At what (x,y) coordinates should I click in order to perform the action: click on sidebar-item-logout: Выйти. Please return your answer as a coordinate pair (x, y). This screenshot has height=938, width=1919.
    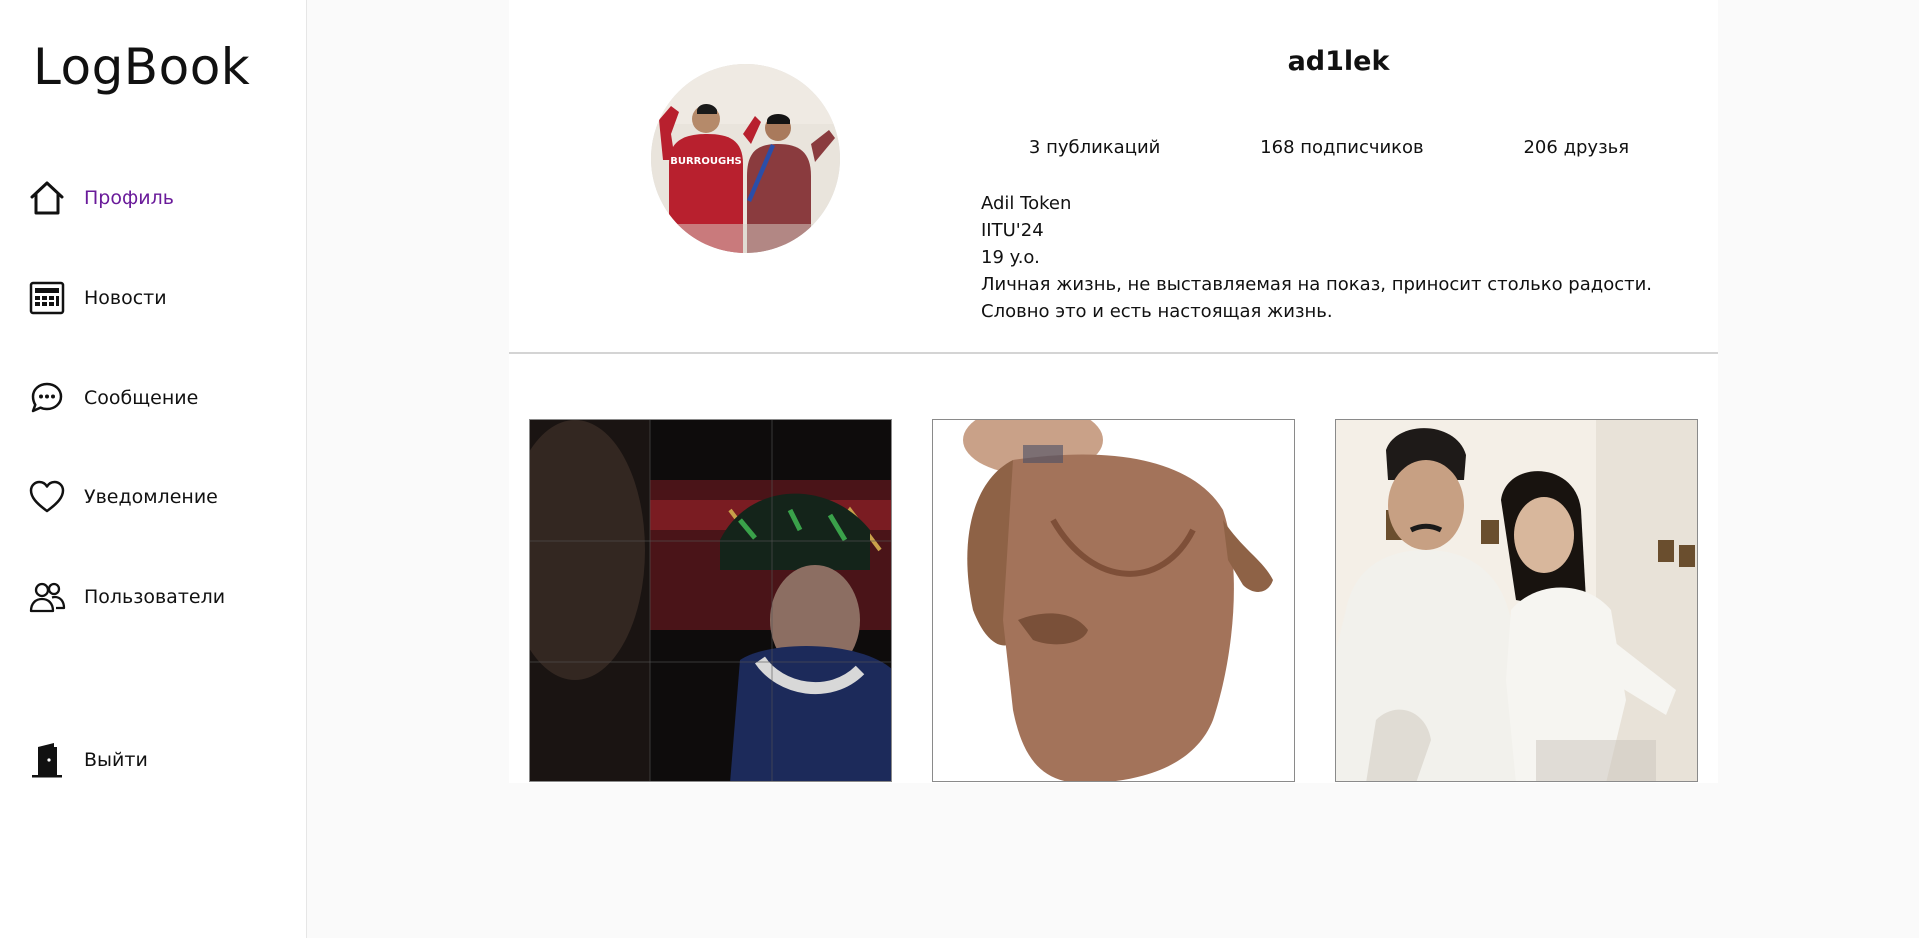
    Looking at the image, I should click on (87, 760).